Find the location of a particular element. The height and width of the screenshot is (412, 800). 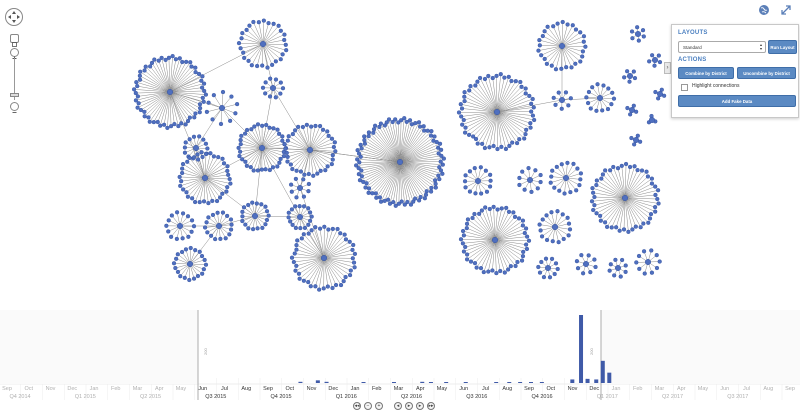

uncombine-by-district-button: Uncombine by District is located at coordinates (766, 73).